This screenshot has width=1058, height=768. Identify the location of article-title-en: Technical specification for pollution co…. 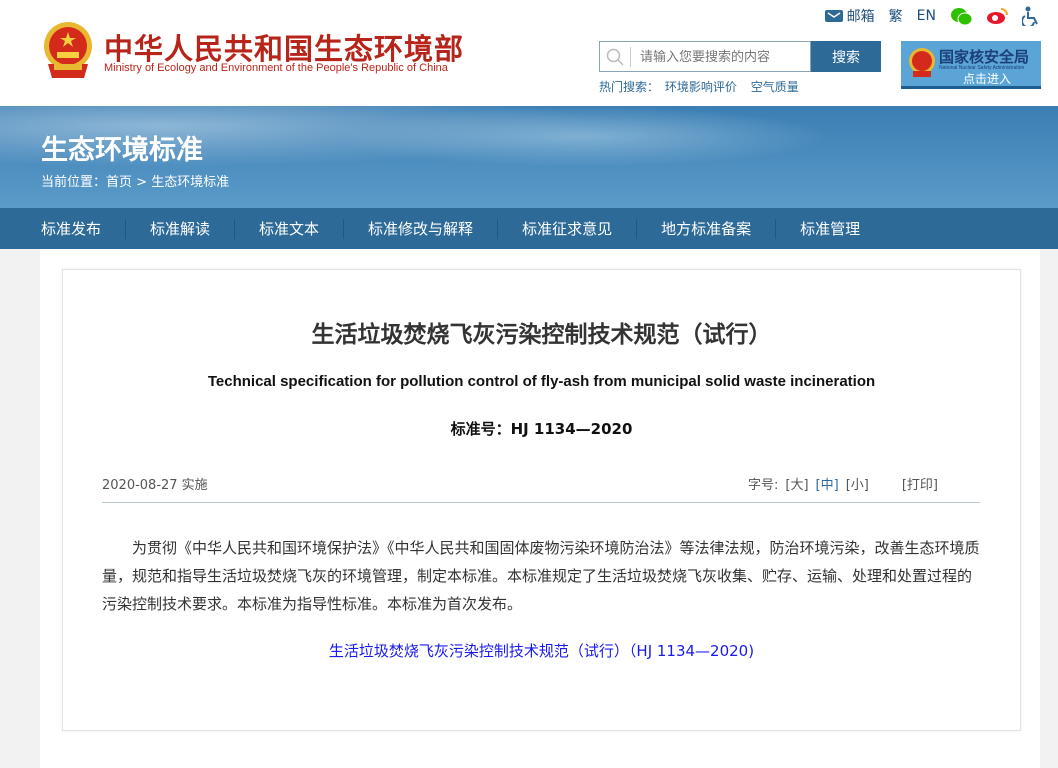
(541, 381).